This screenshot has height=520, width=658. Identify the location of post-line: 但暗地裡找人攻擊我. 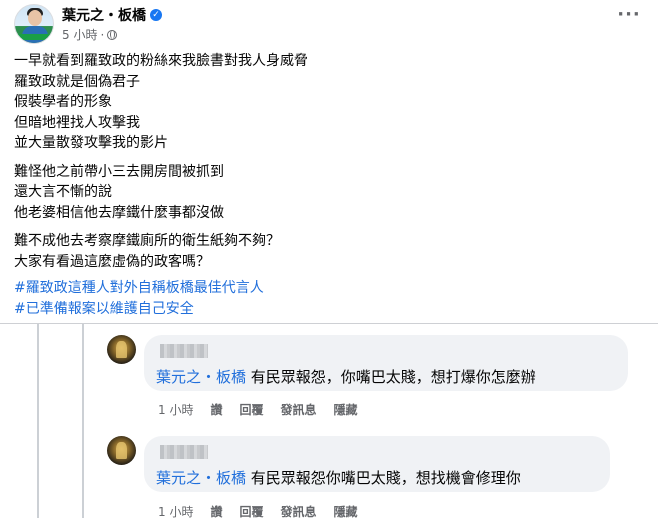
(77, 122).